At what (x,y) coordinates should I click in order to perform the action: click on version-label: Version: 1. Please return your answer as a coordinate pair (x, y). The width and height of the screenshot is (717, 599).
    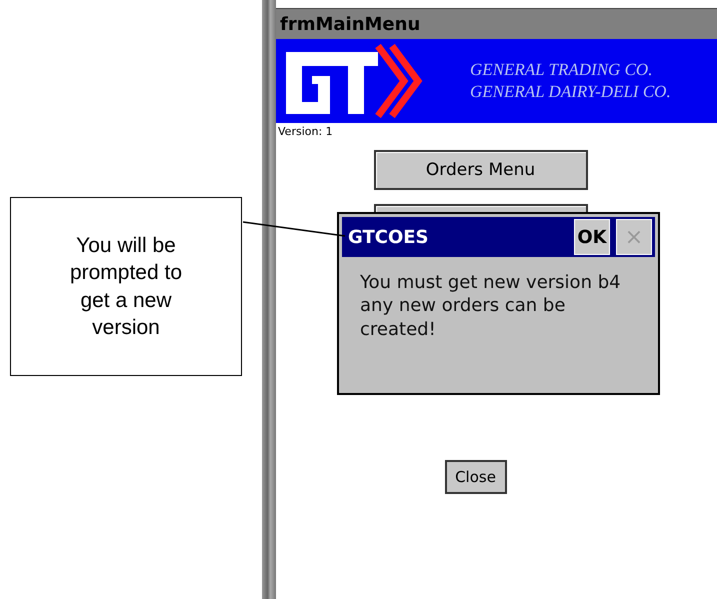
    Looking at the image, I should click on (305, 131).